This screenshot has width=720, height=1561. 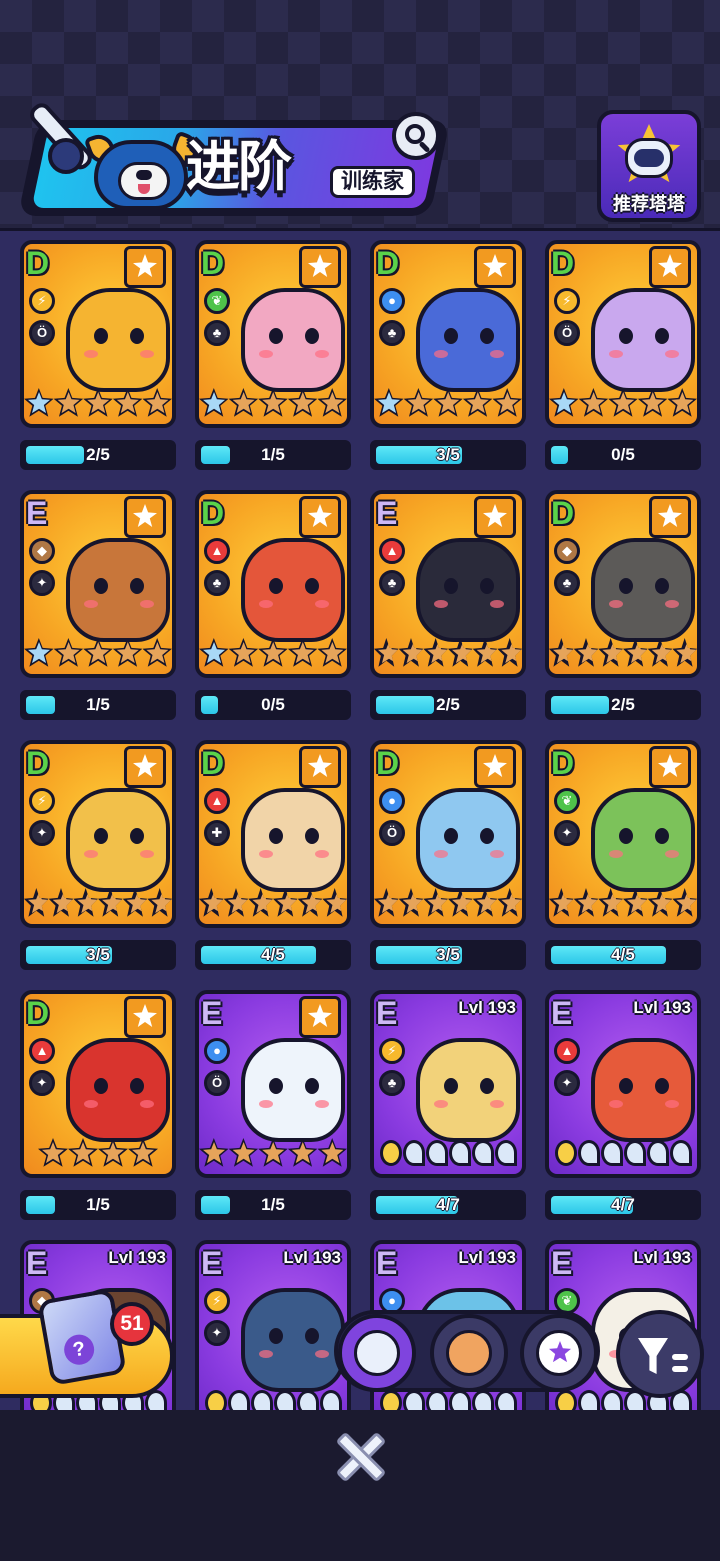 I want to click on creature-card: D ◆ ♣, so click(x=623, y=584).